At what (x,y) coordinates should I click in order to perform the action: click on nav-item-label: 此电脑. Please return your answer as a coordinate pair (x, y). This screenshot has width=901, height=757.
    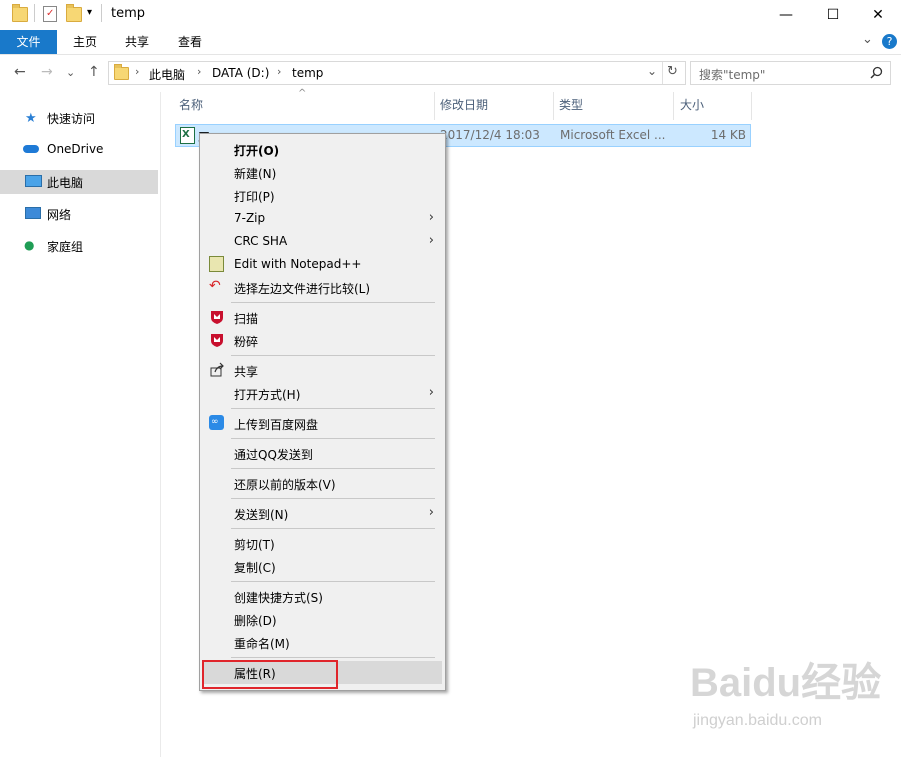
    Looking at the image, I should click on (65, 183).